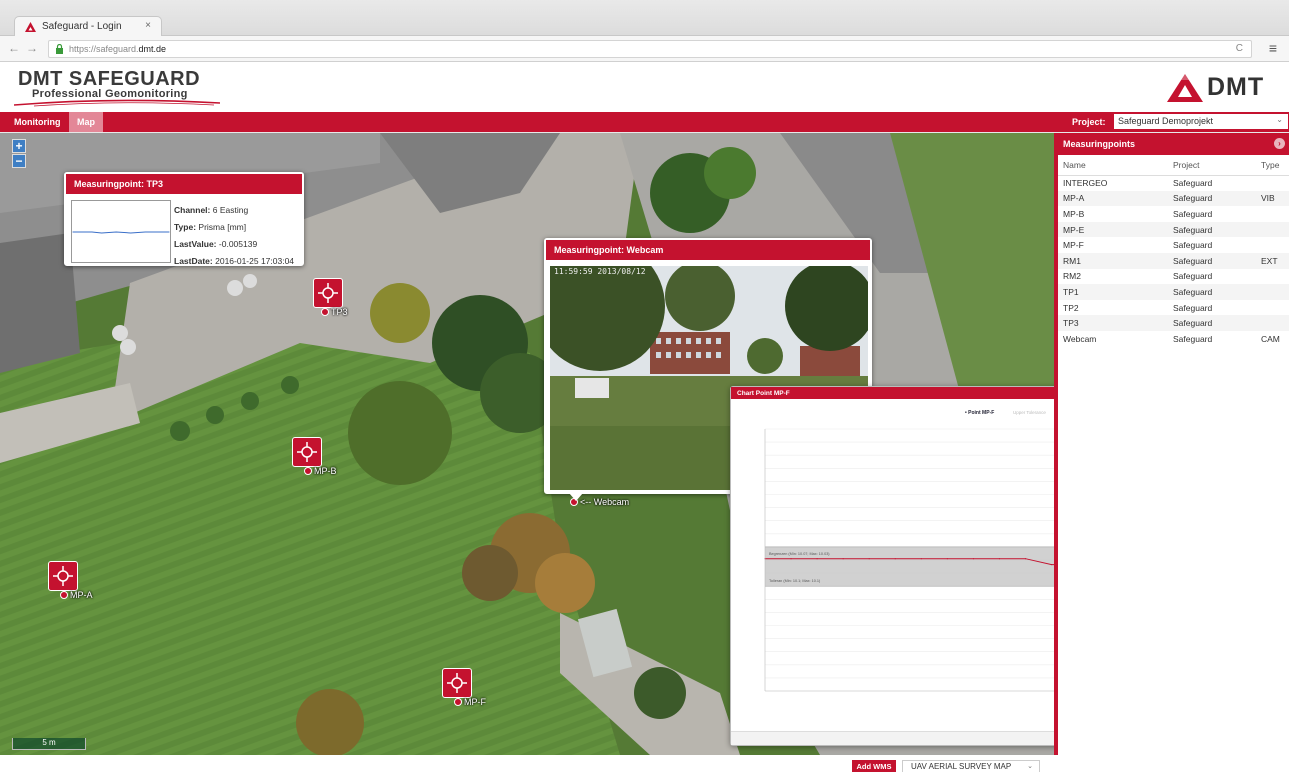 Image resolution: width=1289 pixels, height=772 pixels. Describe the element at coordinates (961, 766) in the screenshot. I see `map-layer-value: UAV AERIAL SURVEY MAP` at that location.